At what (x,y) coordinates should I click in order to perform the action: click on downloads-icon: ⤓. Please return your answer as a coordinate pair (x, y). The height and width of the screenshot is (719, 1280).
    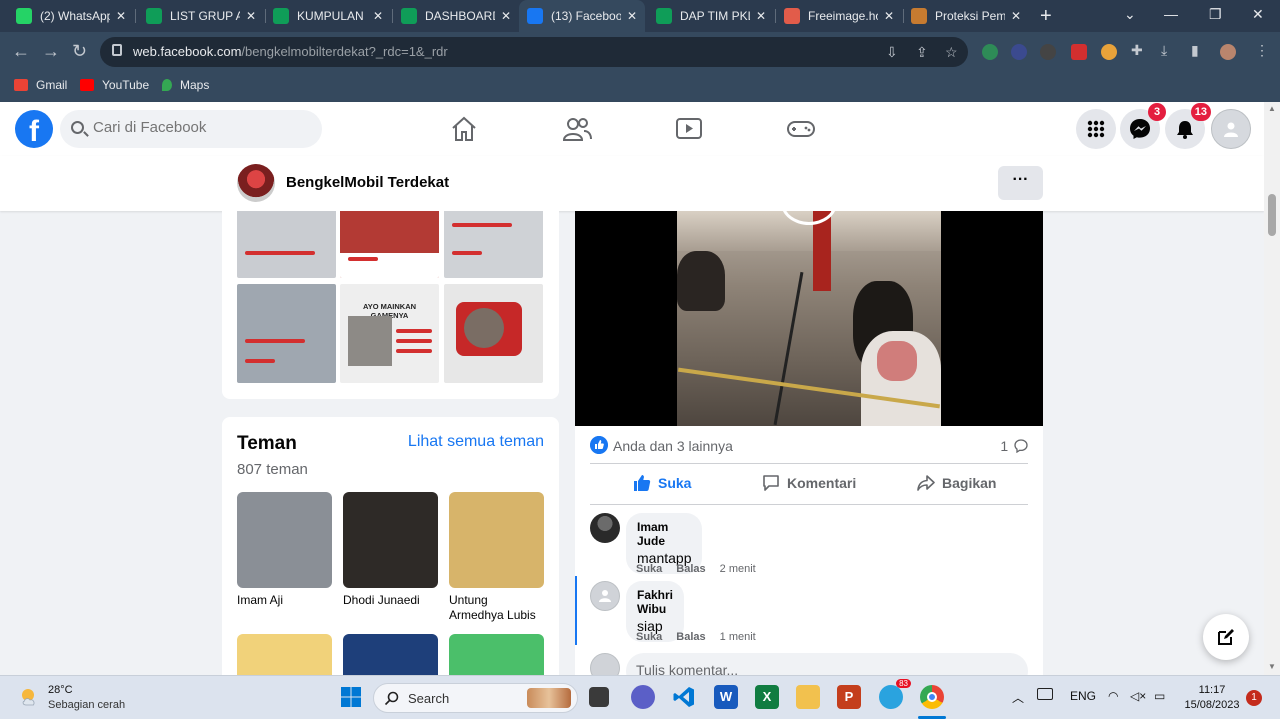
    Looking at the image, I should click on (1164, 50).